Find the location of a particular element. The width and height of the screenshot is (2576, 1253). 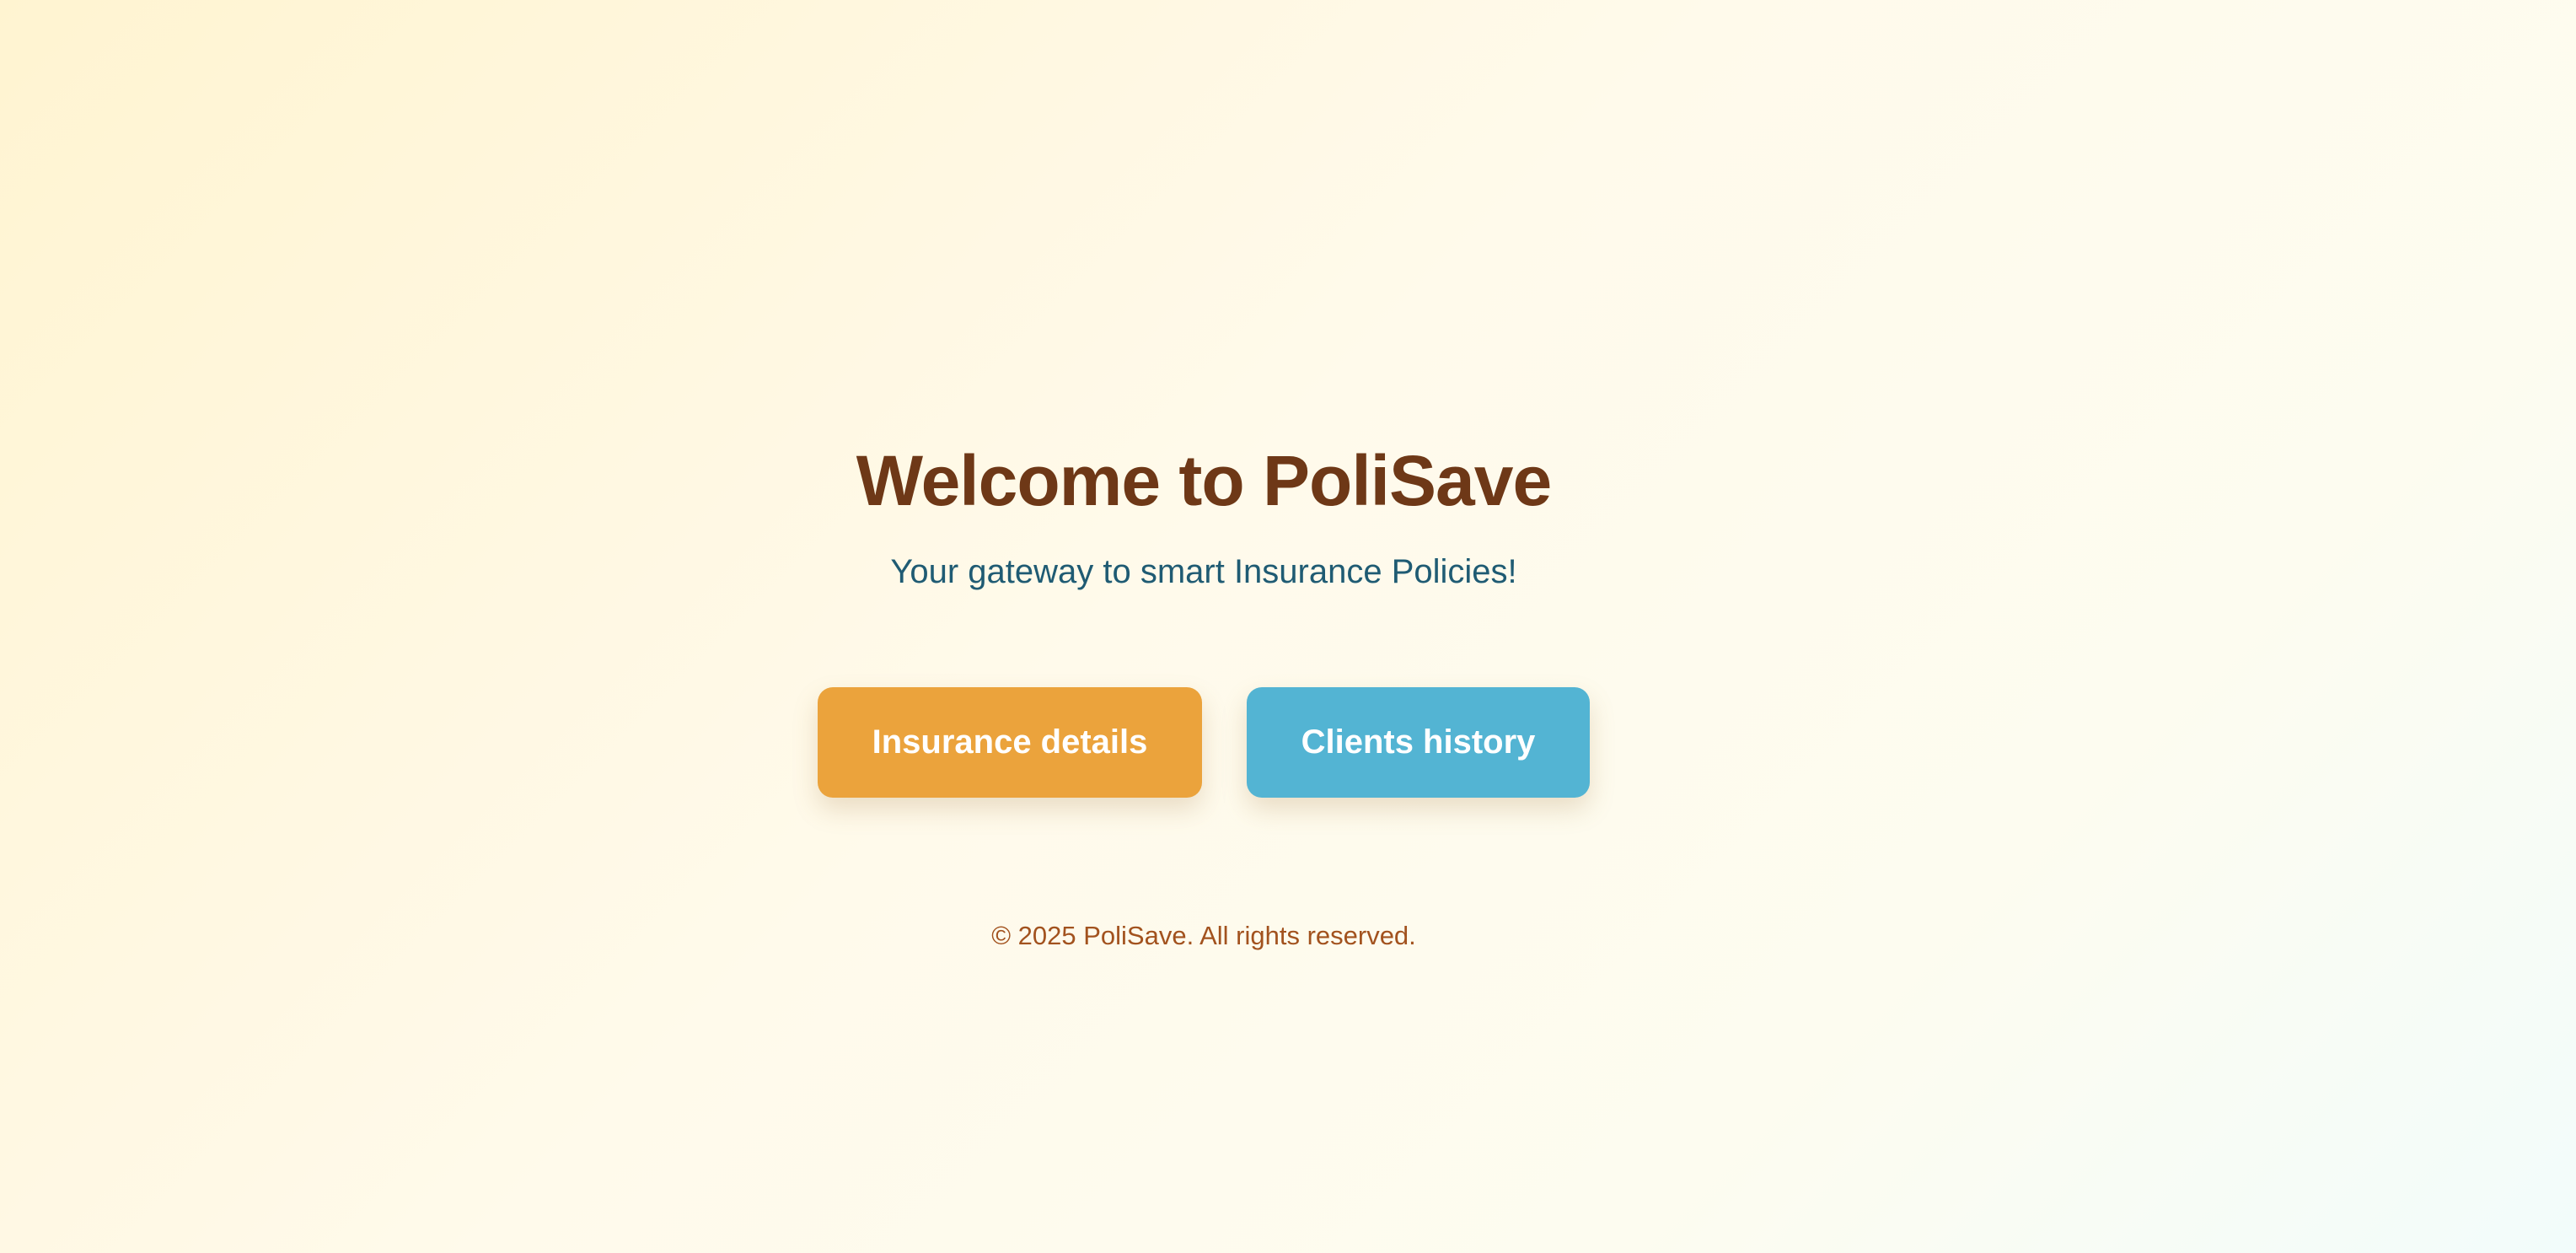

insurance-details-button: Insurance details is located at coordinates (1010, 742).